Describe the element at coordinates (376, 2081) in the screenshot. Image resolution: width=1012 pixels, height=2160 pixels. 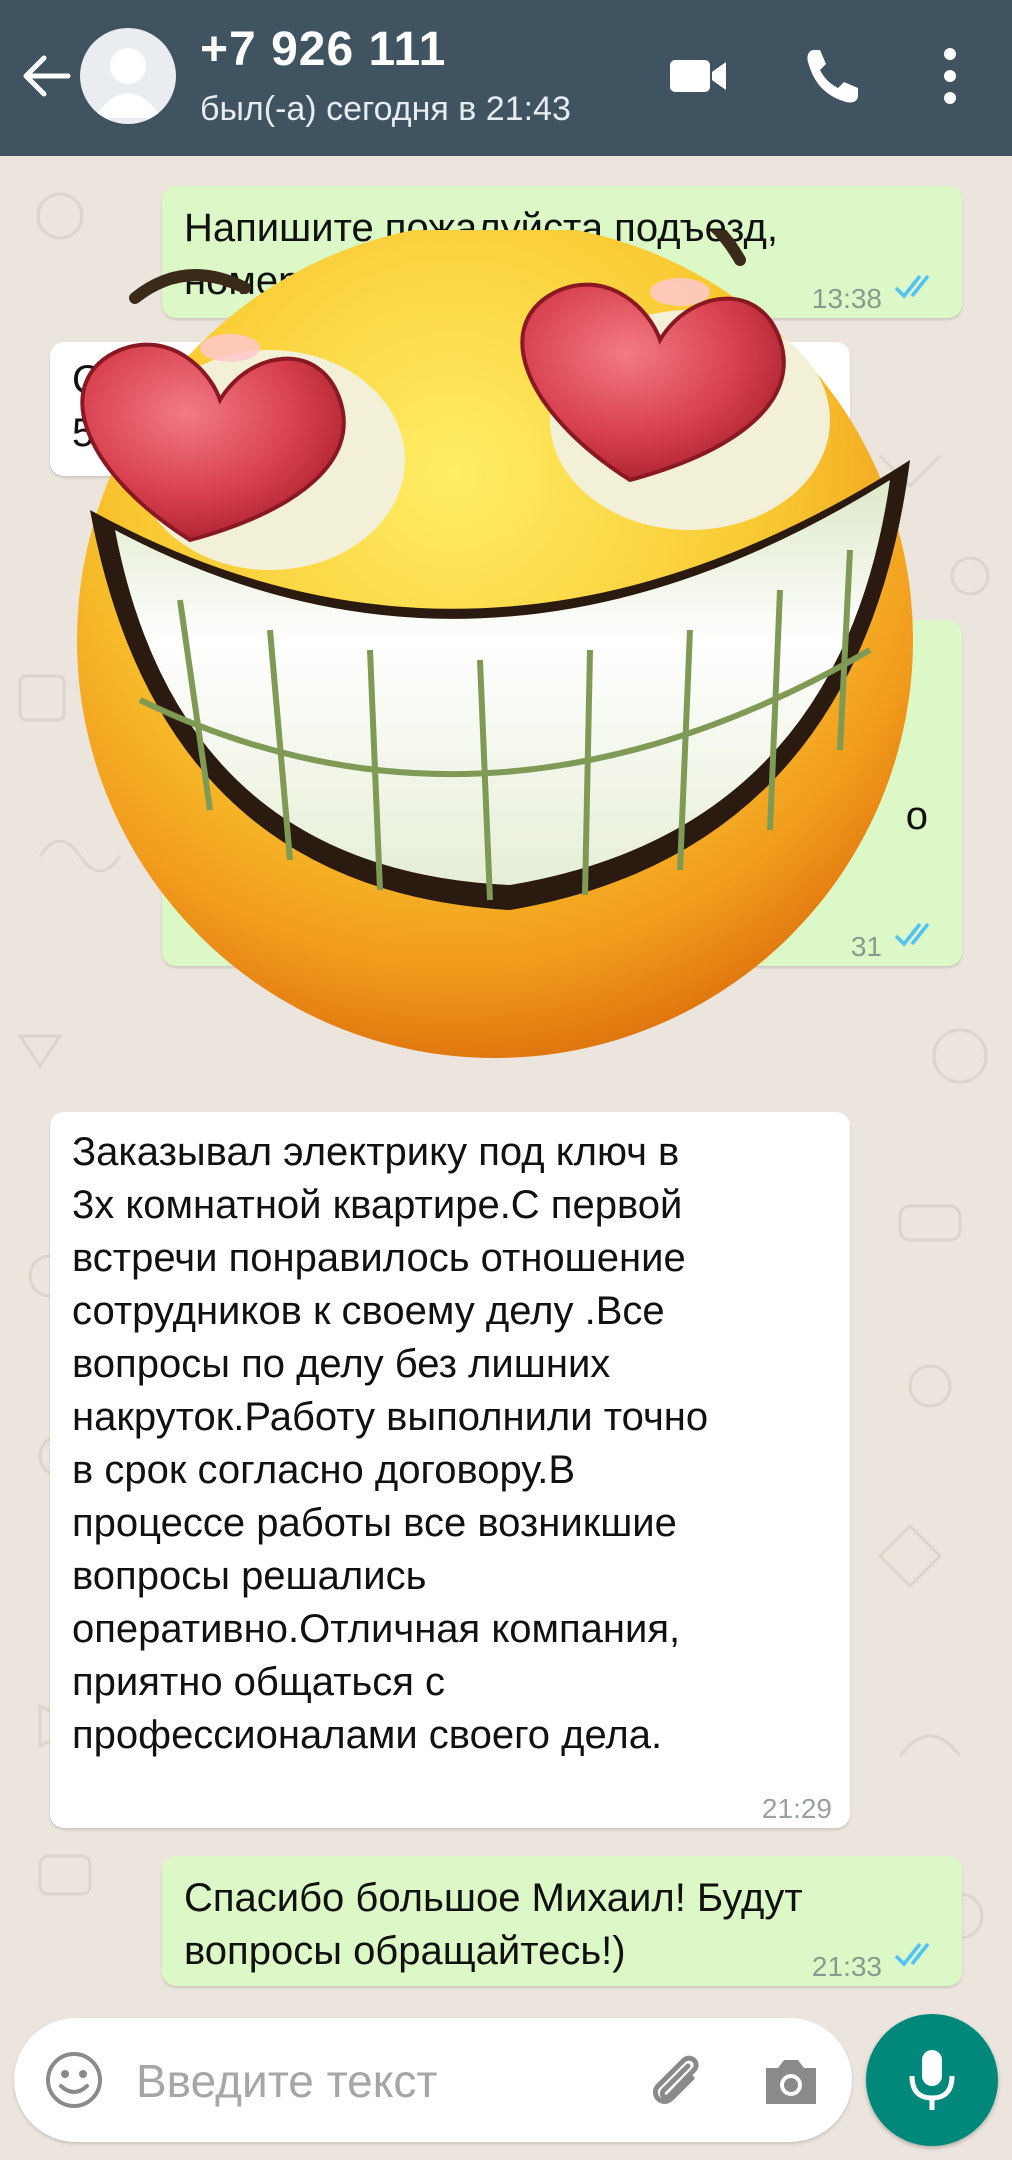
I see `message-input` at that location.